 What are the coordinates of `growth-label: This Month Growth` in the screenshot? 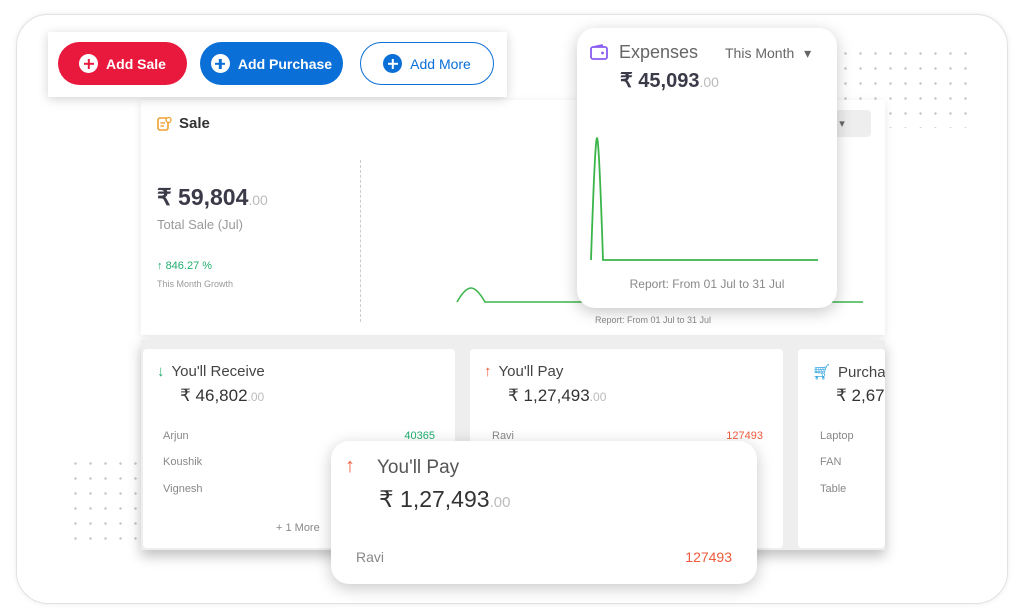 It's located at (195, 284).